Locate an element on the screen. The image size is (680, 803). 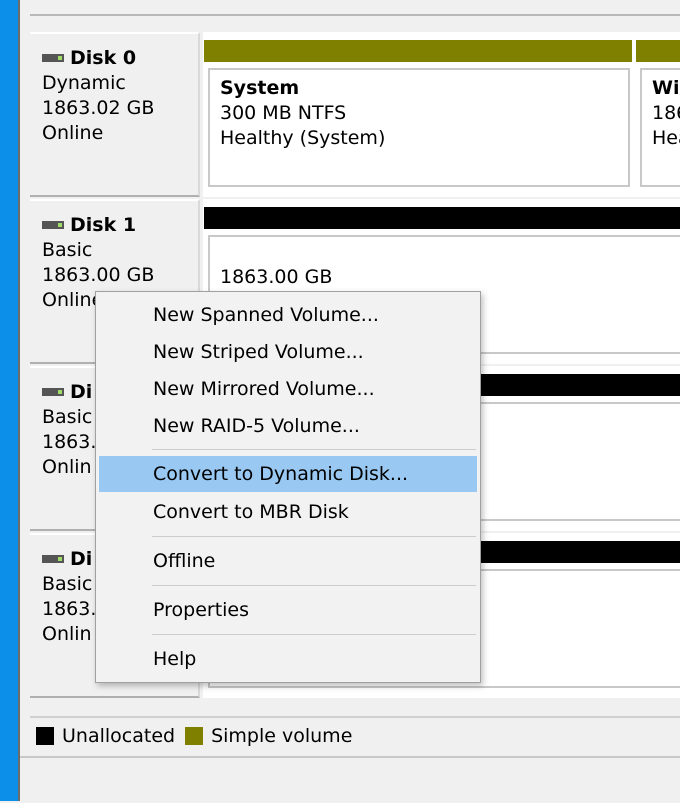
volume-health: Hea is located at coordinates (666, 138).